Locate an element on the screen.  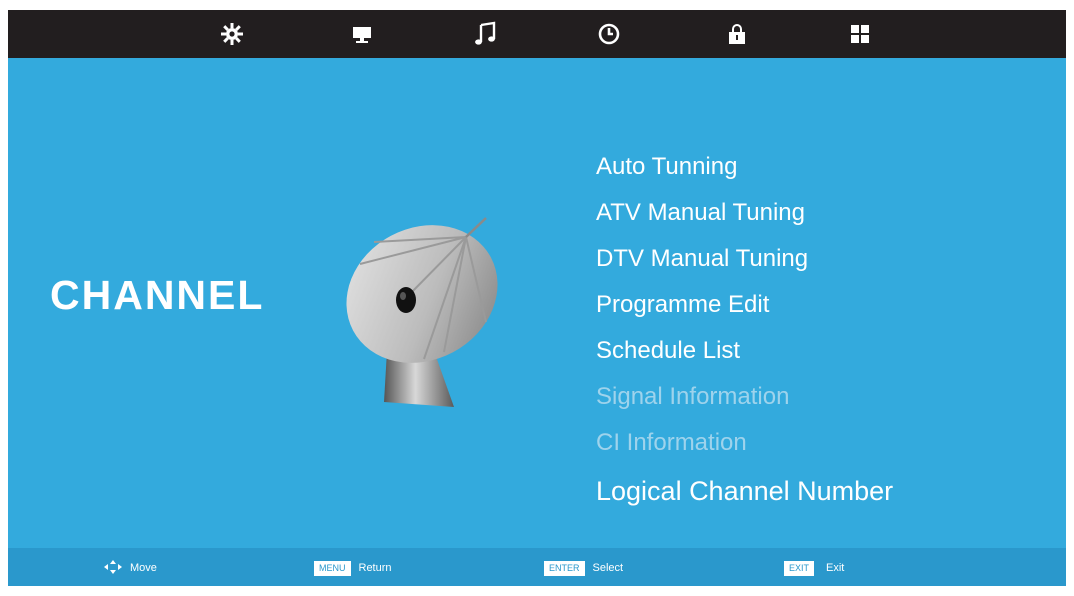
clock-icon is located at coordinates (609, 34).